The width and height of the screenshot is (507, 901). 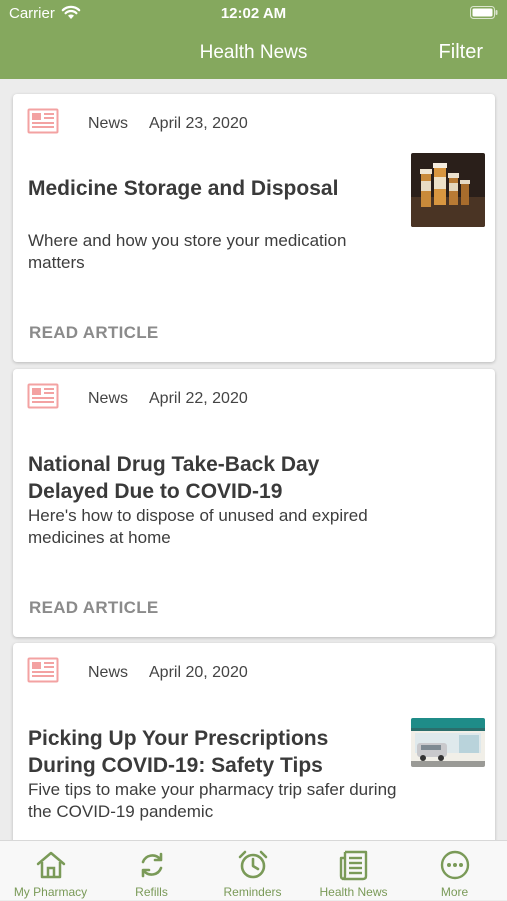 I want to click on article-date: April 23, 2020, so click(x=198, y=123).